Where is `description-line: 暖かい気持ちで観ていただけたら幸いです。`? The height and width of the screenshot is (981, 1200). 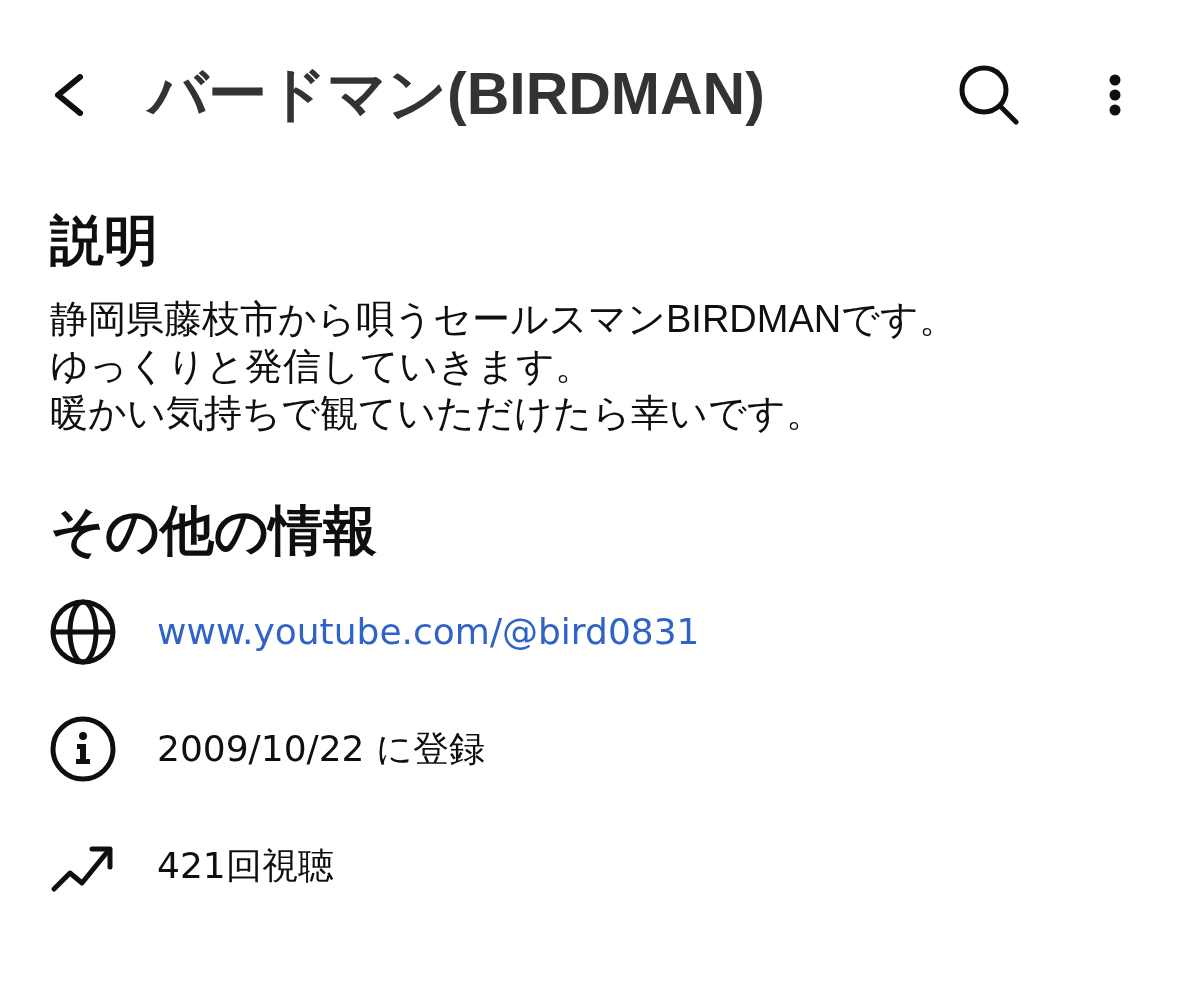 description-line: 暖かい気持ちで観ていただけたら幸いです。 is located at coordinates (437, 413).